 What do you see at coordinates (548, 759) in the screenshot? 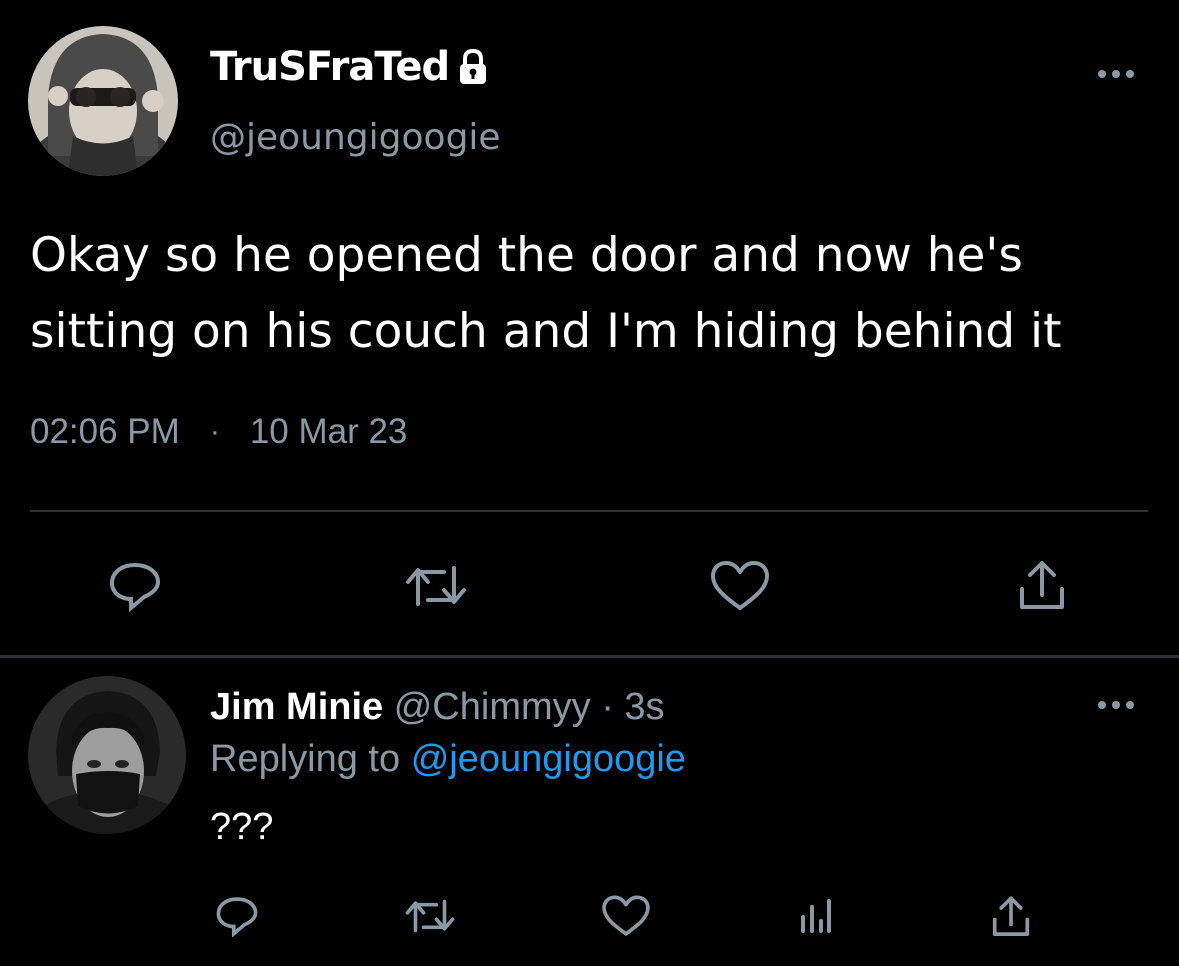
I see `replying-to-link: @jeoungigoogie` at bounding box center [548, 759].